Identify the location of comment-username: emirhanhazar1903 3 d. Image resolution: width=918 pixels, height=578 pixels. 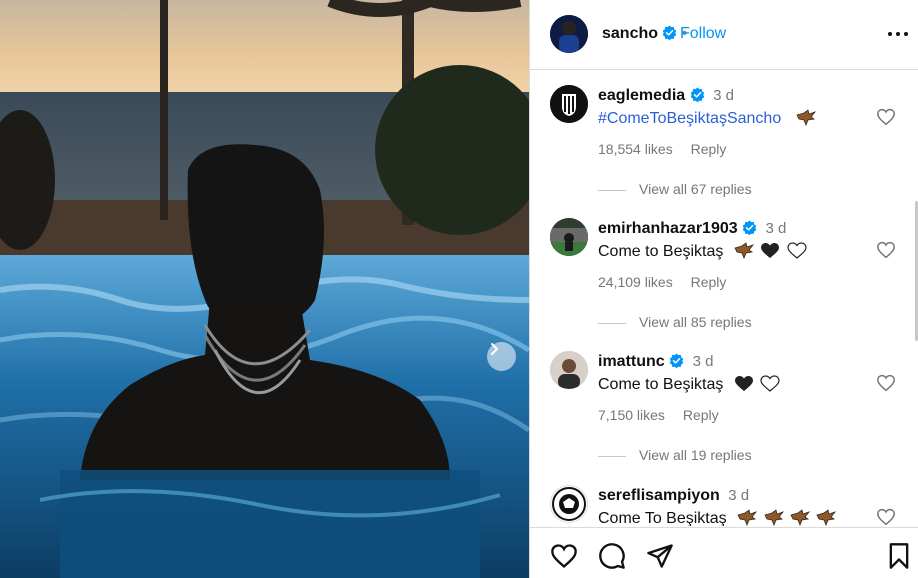
(692, 229).